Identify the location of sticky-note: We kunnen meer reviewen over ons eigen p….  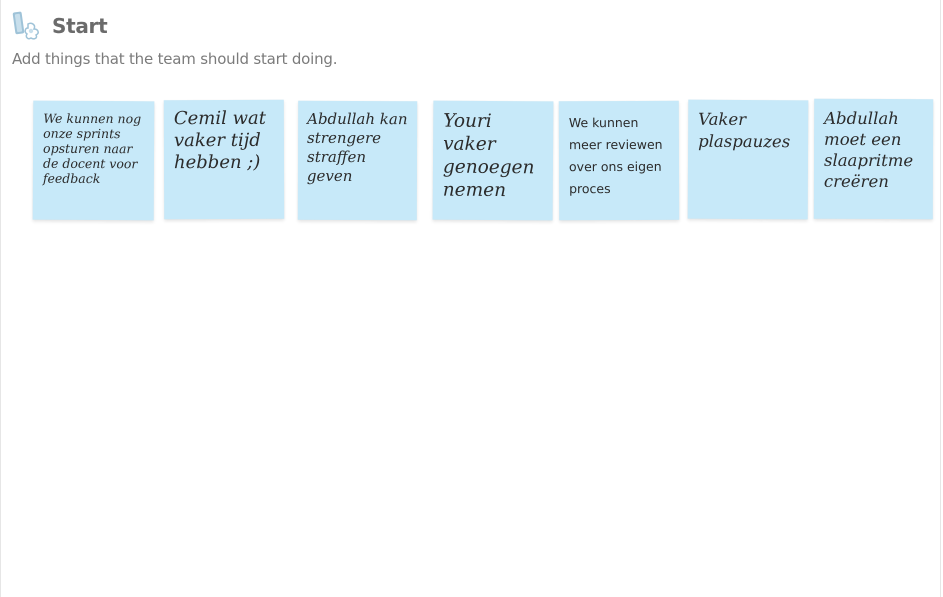
(619, 160).